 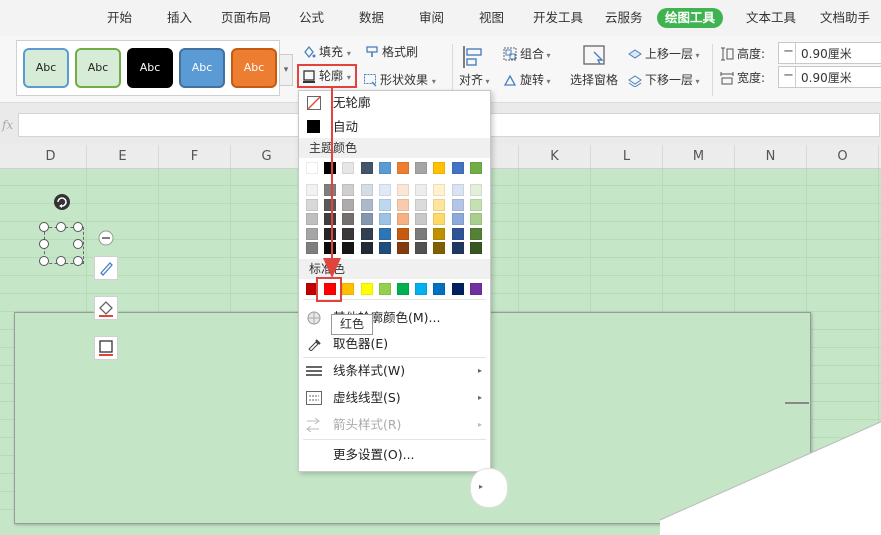 I want to click on column-header-f: F, so click(x=195, y=156).